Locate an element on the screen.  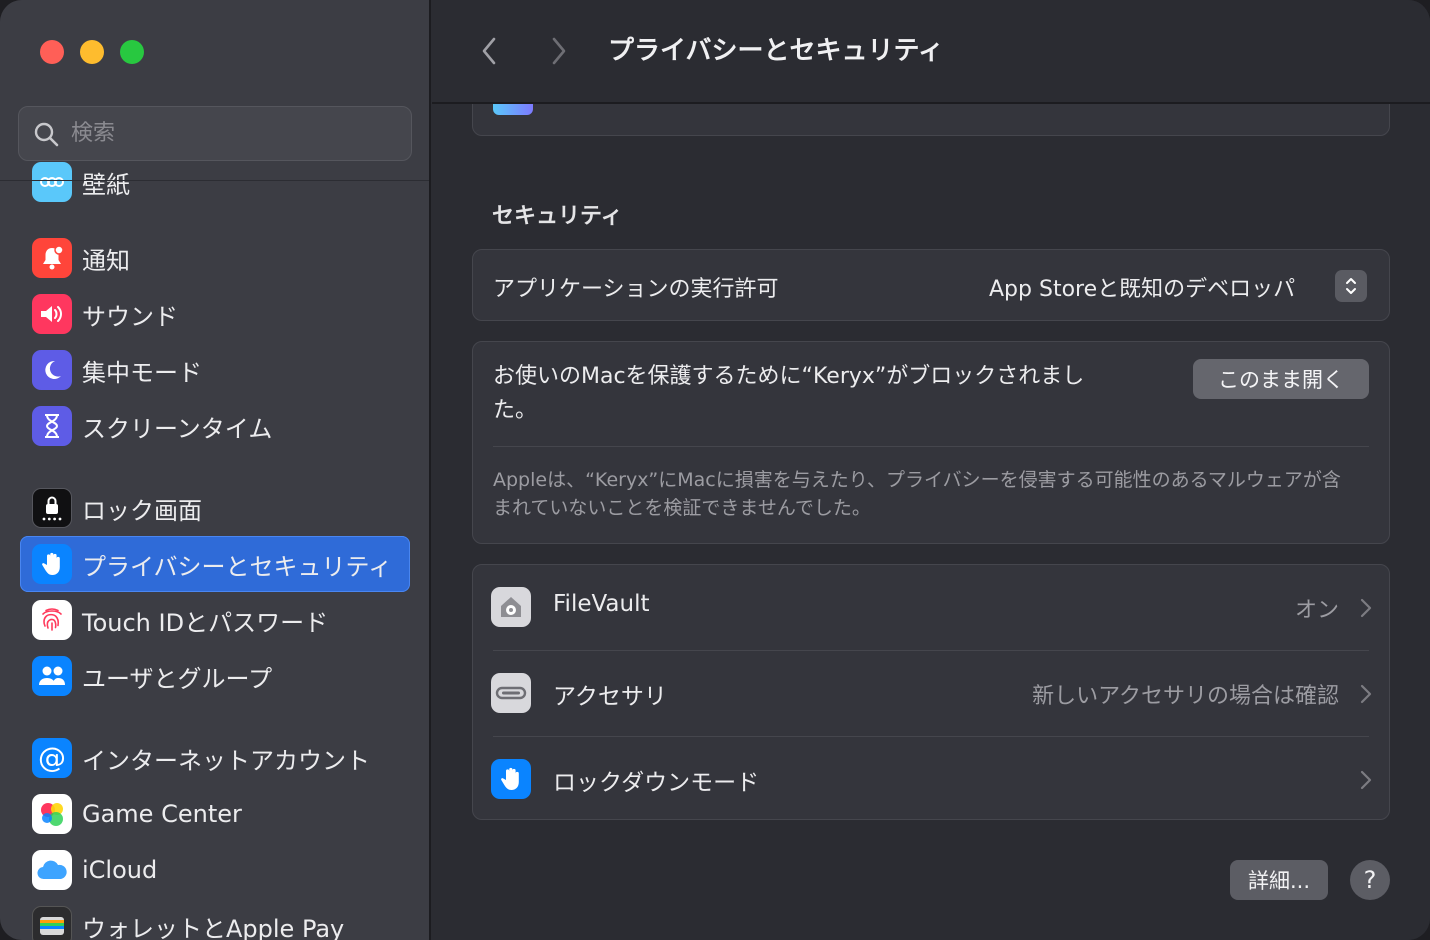
sidebar-item-label: スクリーンタイム is located at coordinates (177, 428).